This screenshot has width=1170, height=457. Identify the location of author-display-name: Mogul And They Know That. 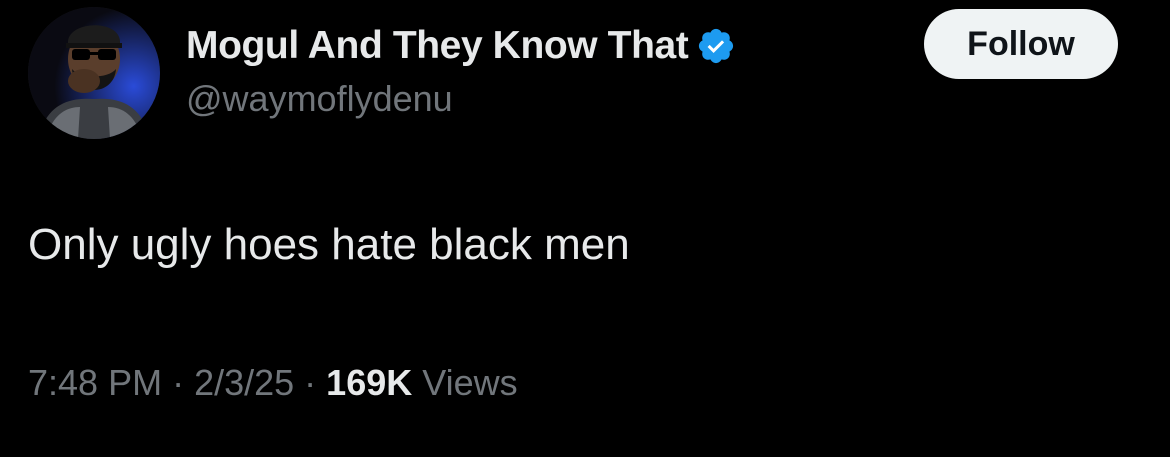
(437, 46).